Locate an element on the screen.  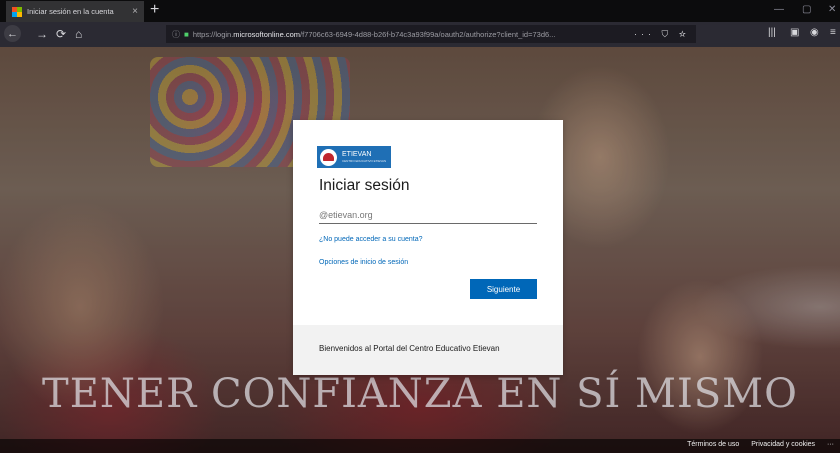
terms-link: Términos de uso is located at coordinates (713, 444).